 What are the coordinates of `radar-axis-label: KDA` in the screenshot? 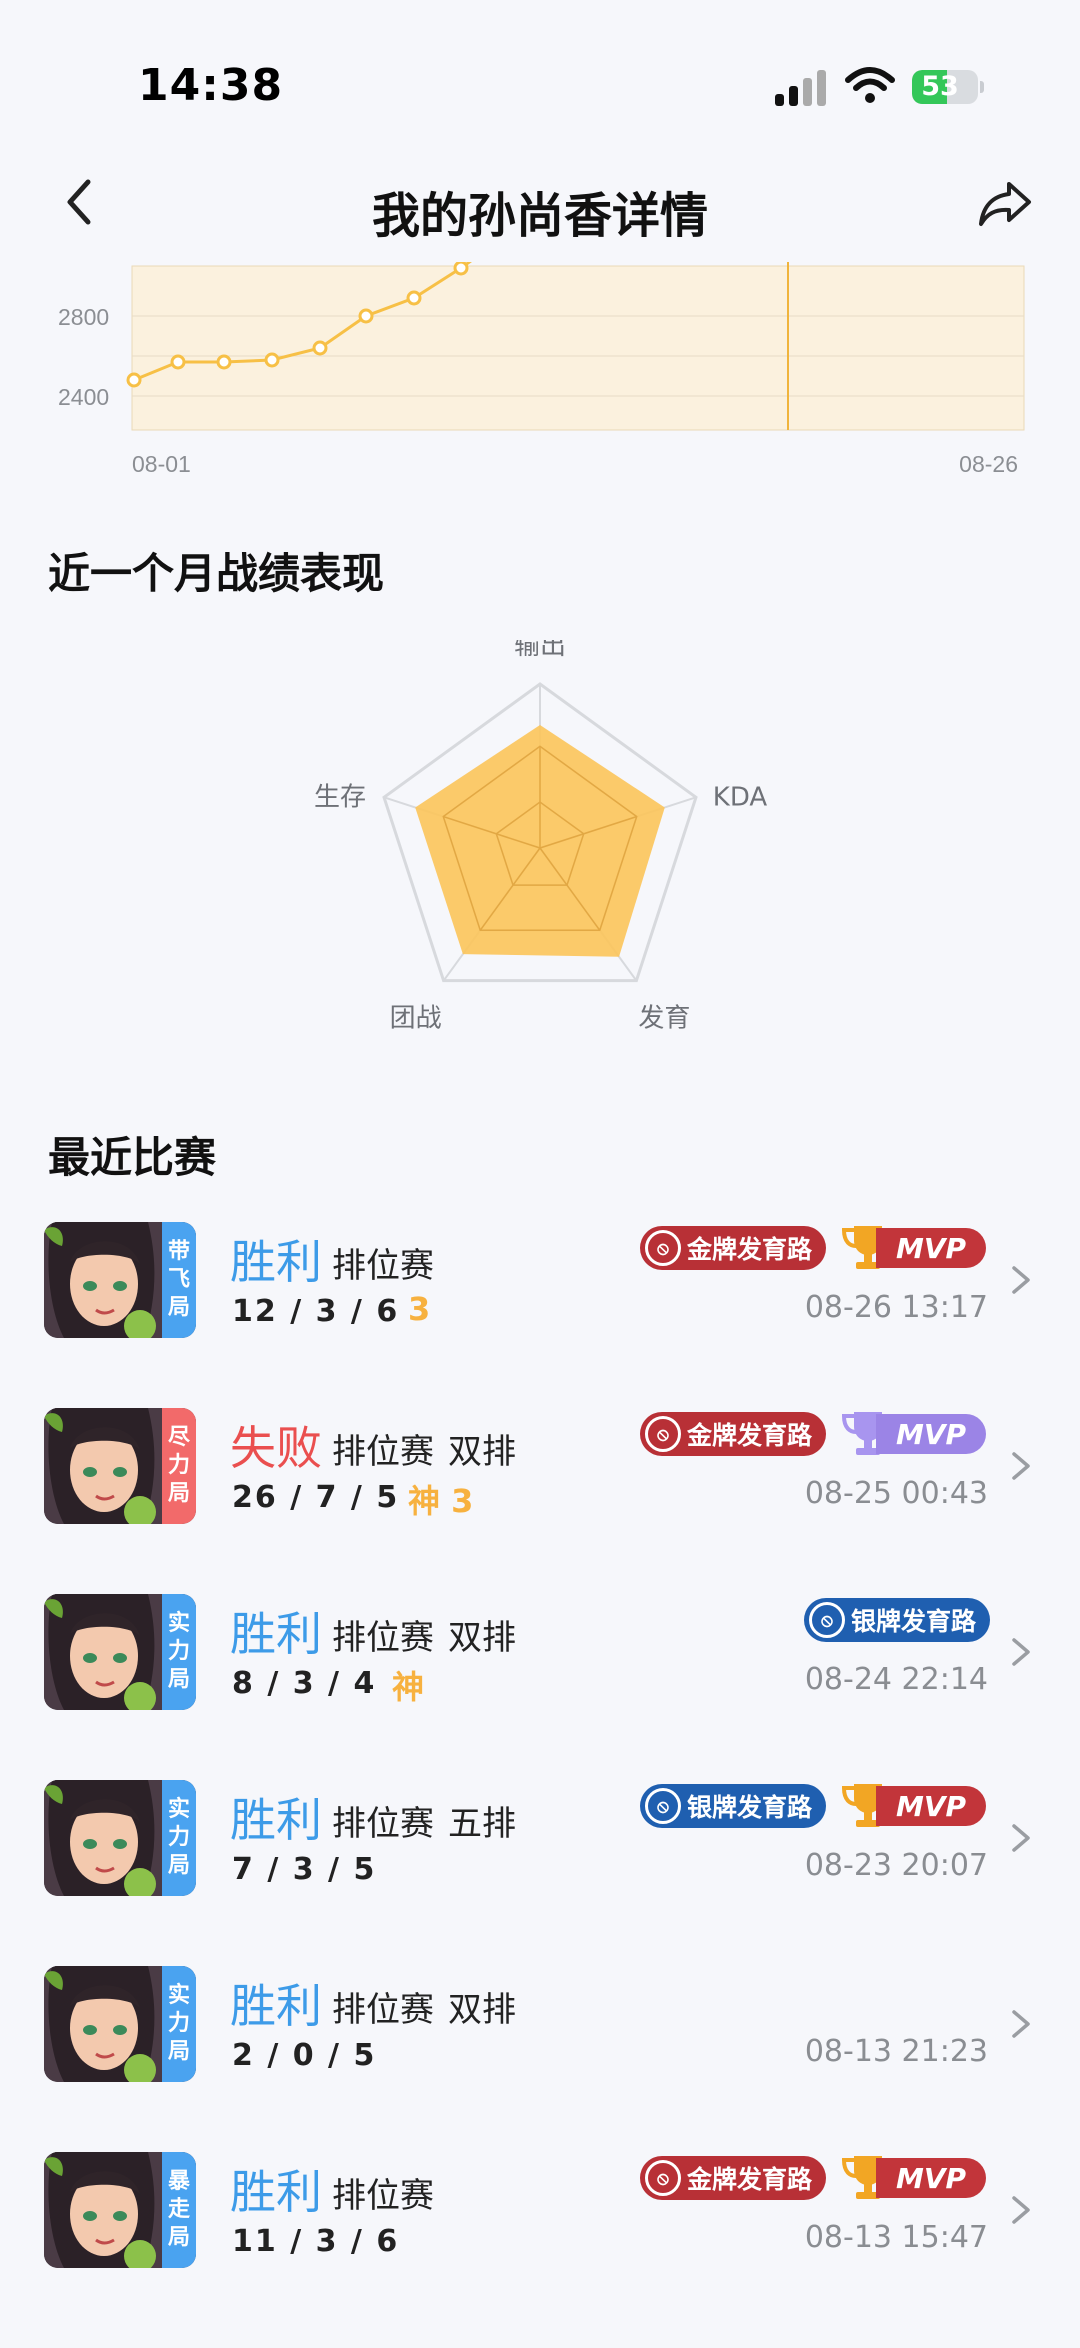 It's located at (740, 797).